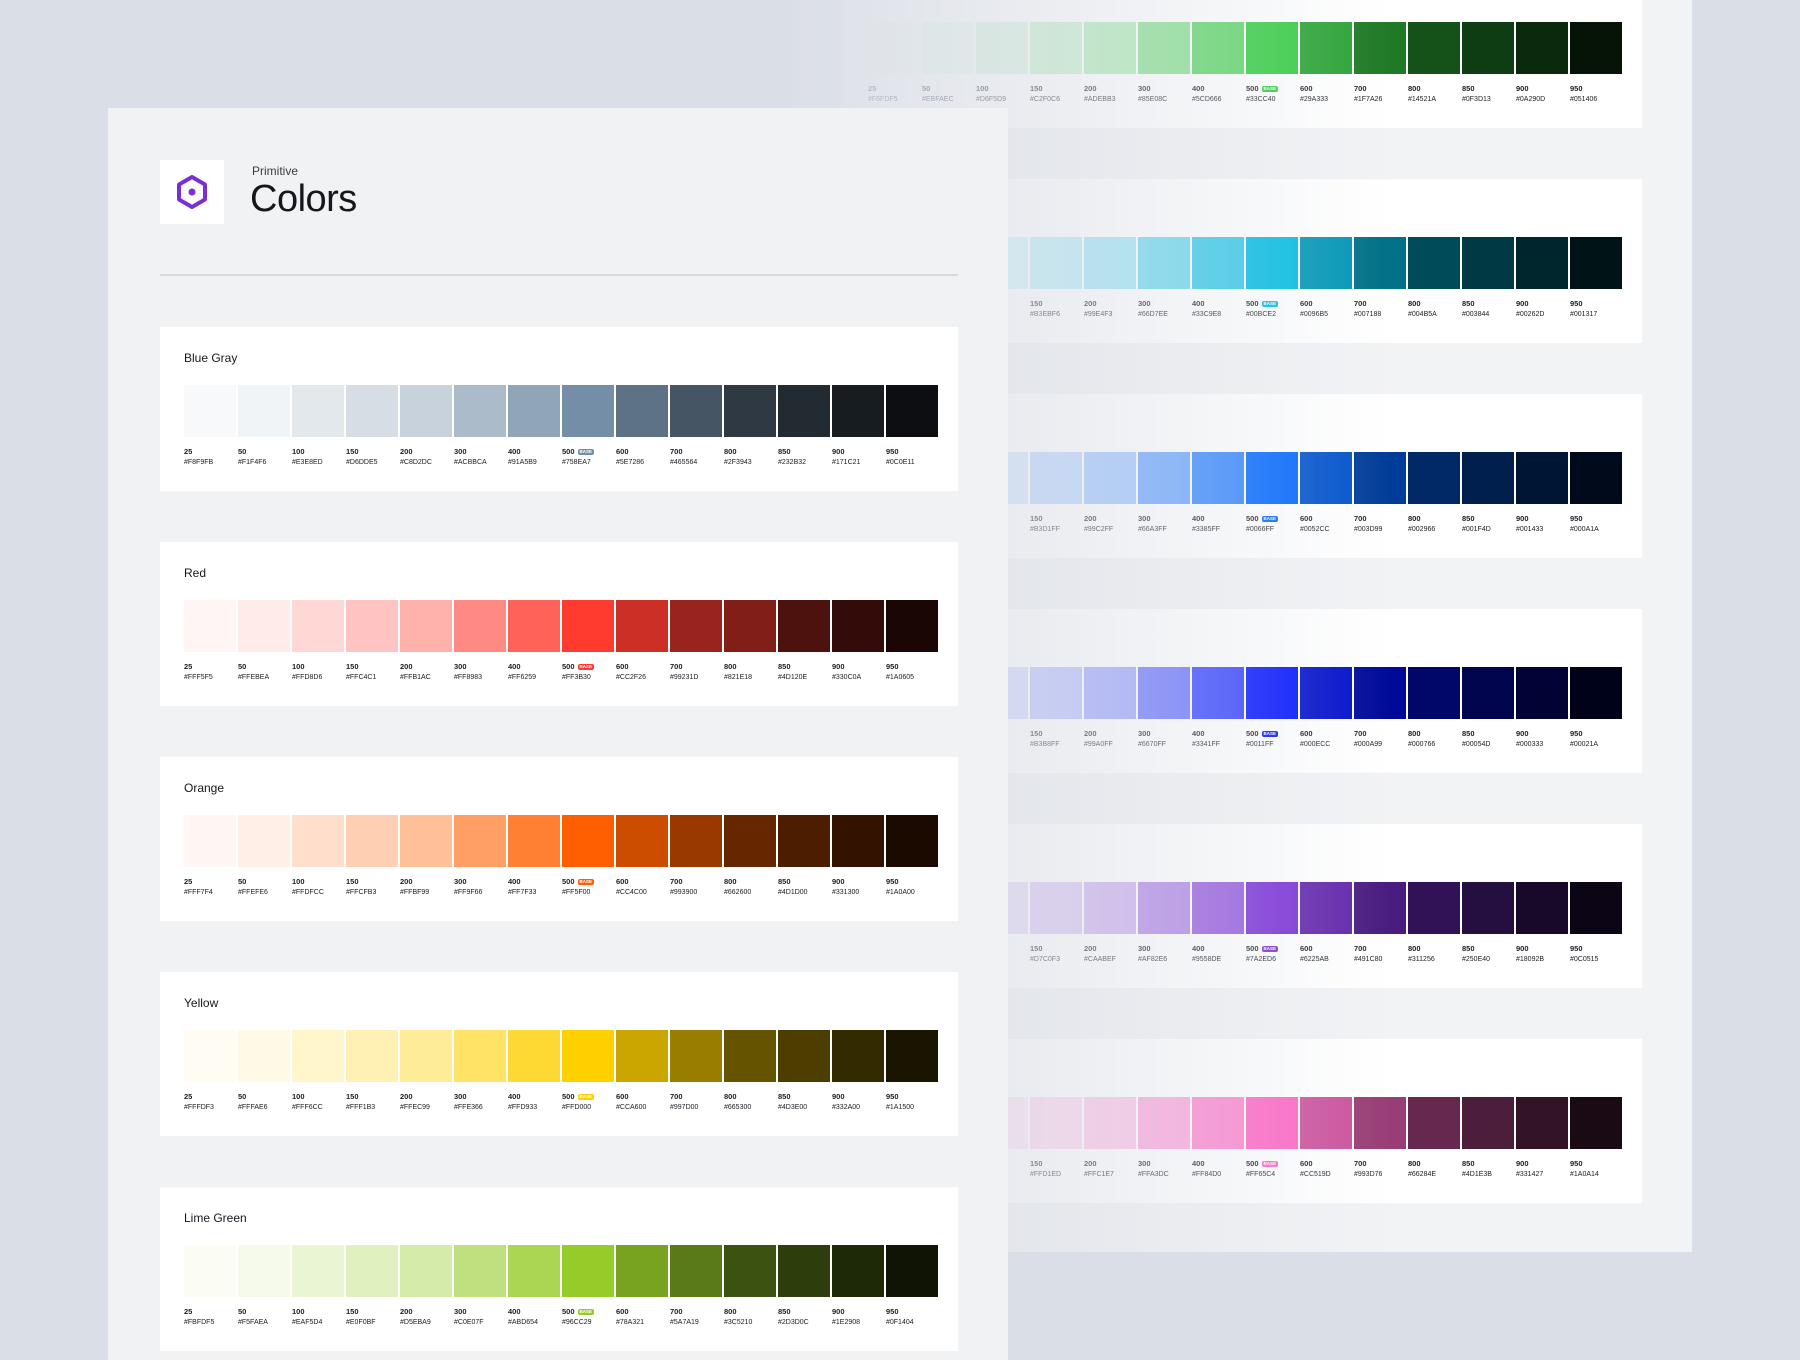 The image size is (1800, 1360). What do you see at coordinates (215, 1218) in the screenshot?
I see `palette-name: Lime Green` at bounding box center [215, 1218].